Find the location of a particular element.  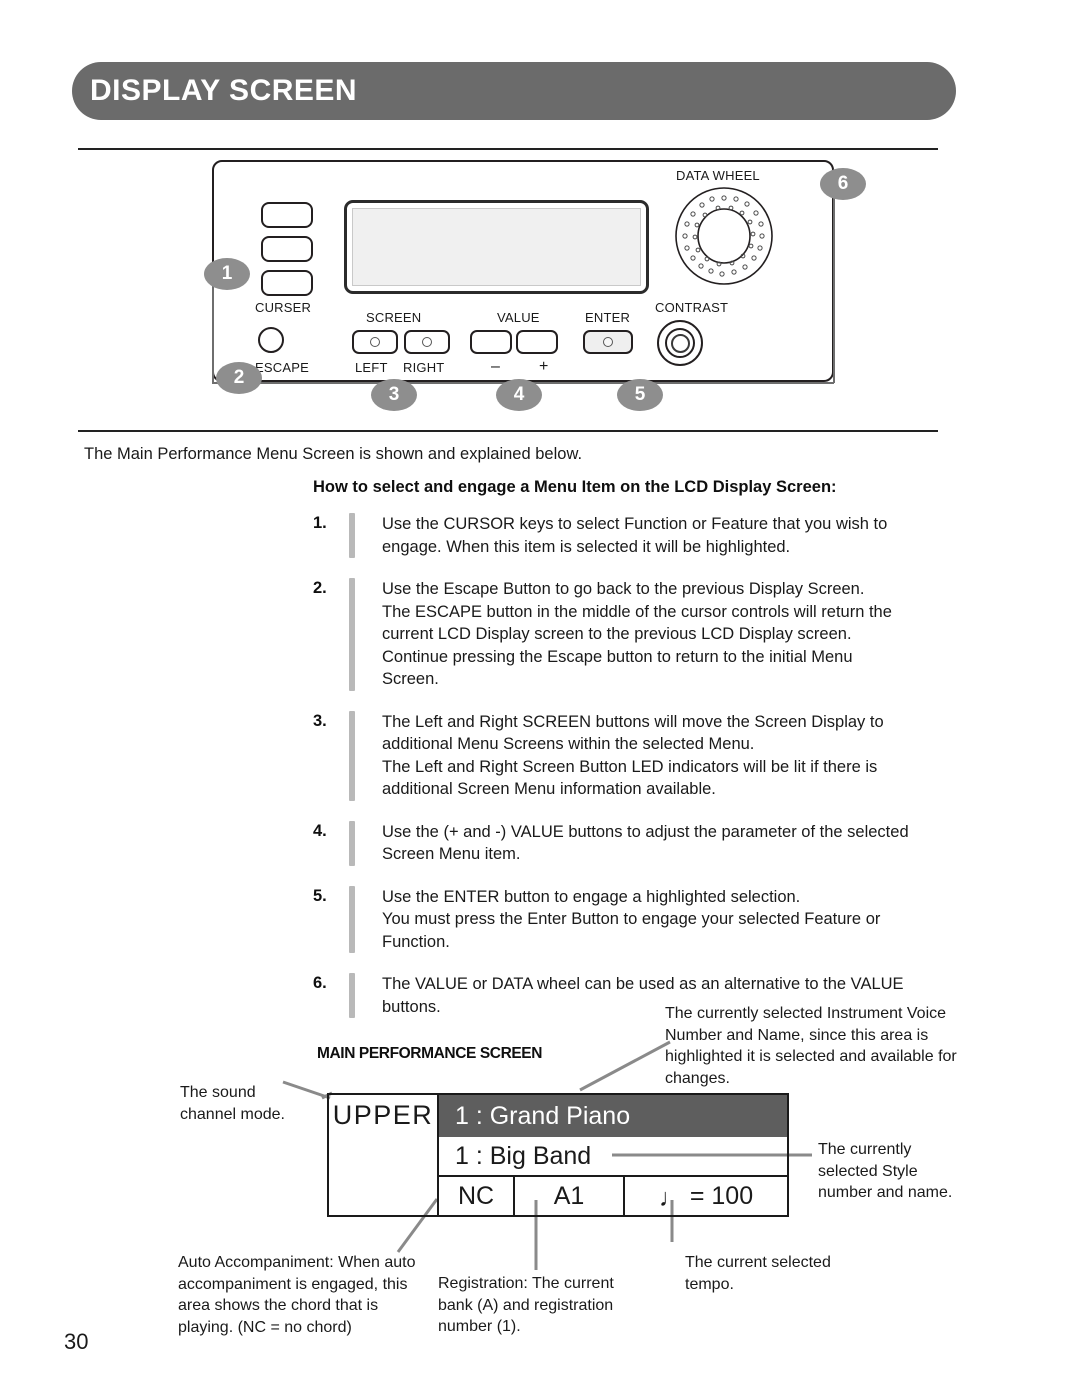

lcd-style-value: 1 : Big Band is located at coordinates (523, 1155).